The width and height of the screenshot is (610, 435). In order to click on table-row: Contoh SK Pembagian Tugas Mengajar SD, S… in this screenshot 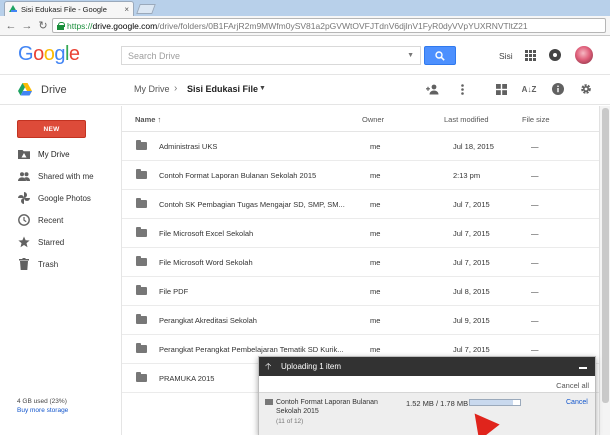, I will do `click(366, 204)`.